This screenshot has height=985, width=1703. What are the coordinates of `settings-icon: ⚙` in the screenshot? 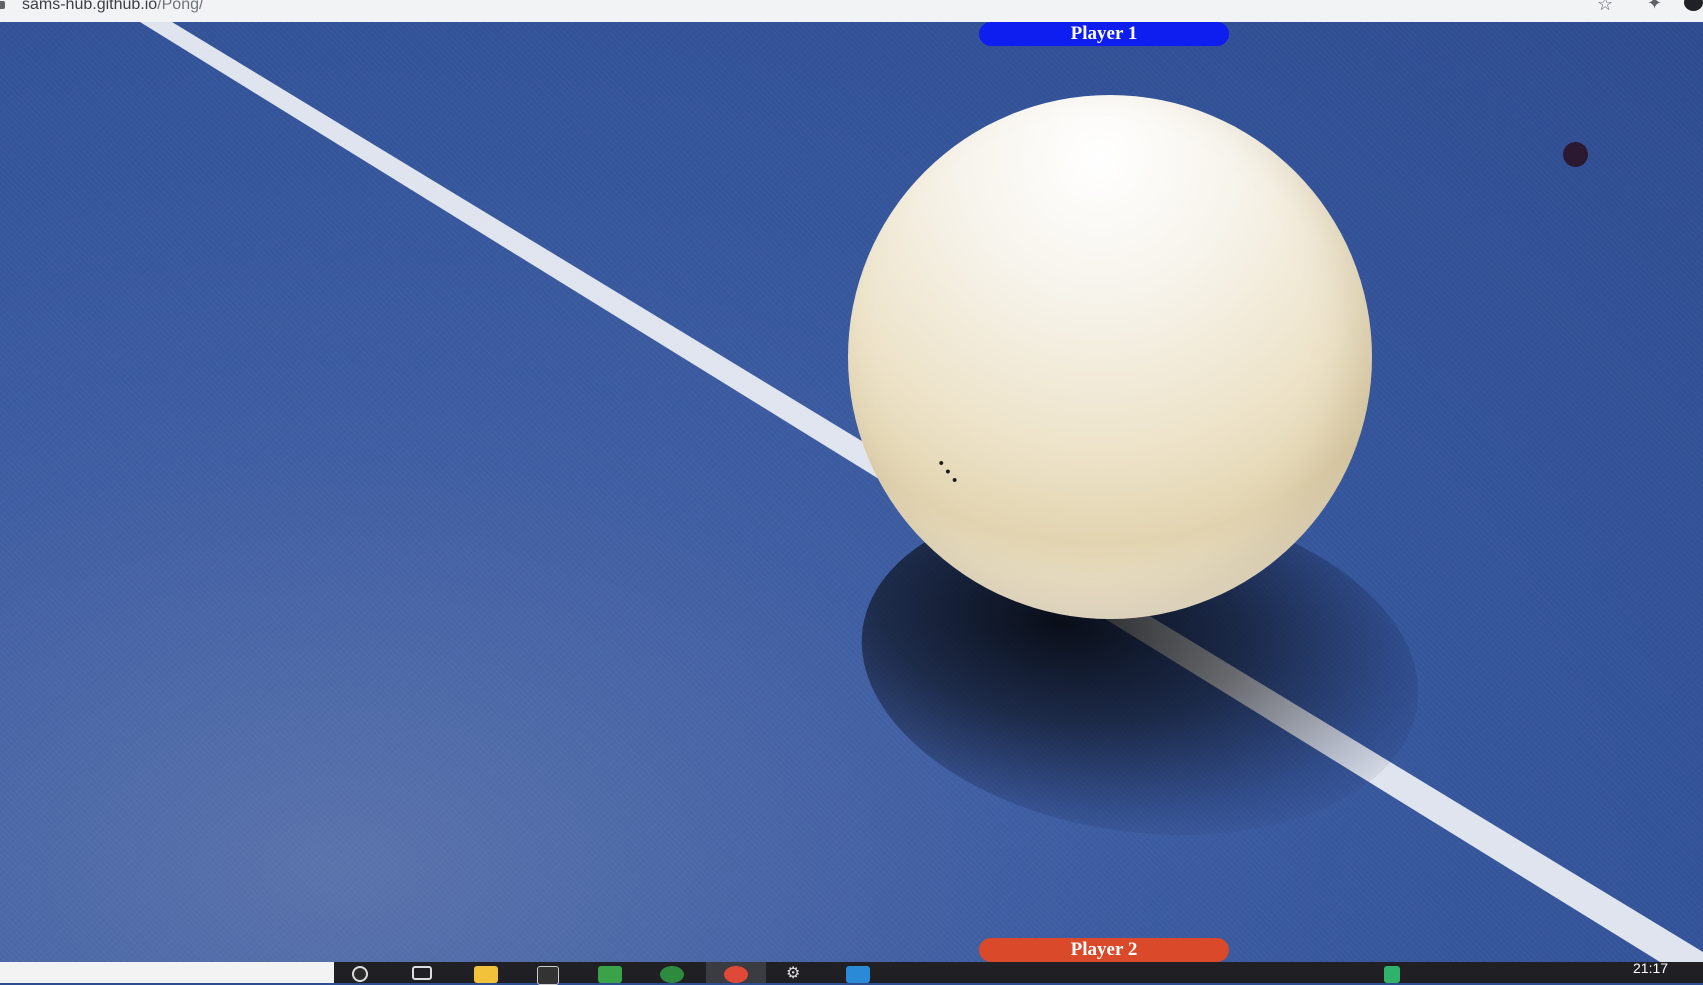 It's located at (798, 972).